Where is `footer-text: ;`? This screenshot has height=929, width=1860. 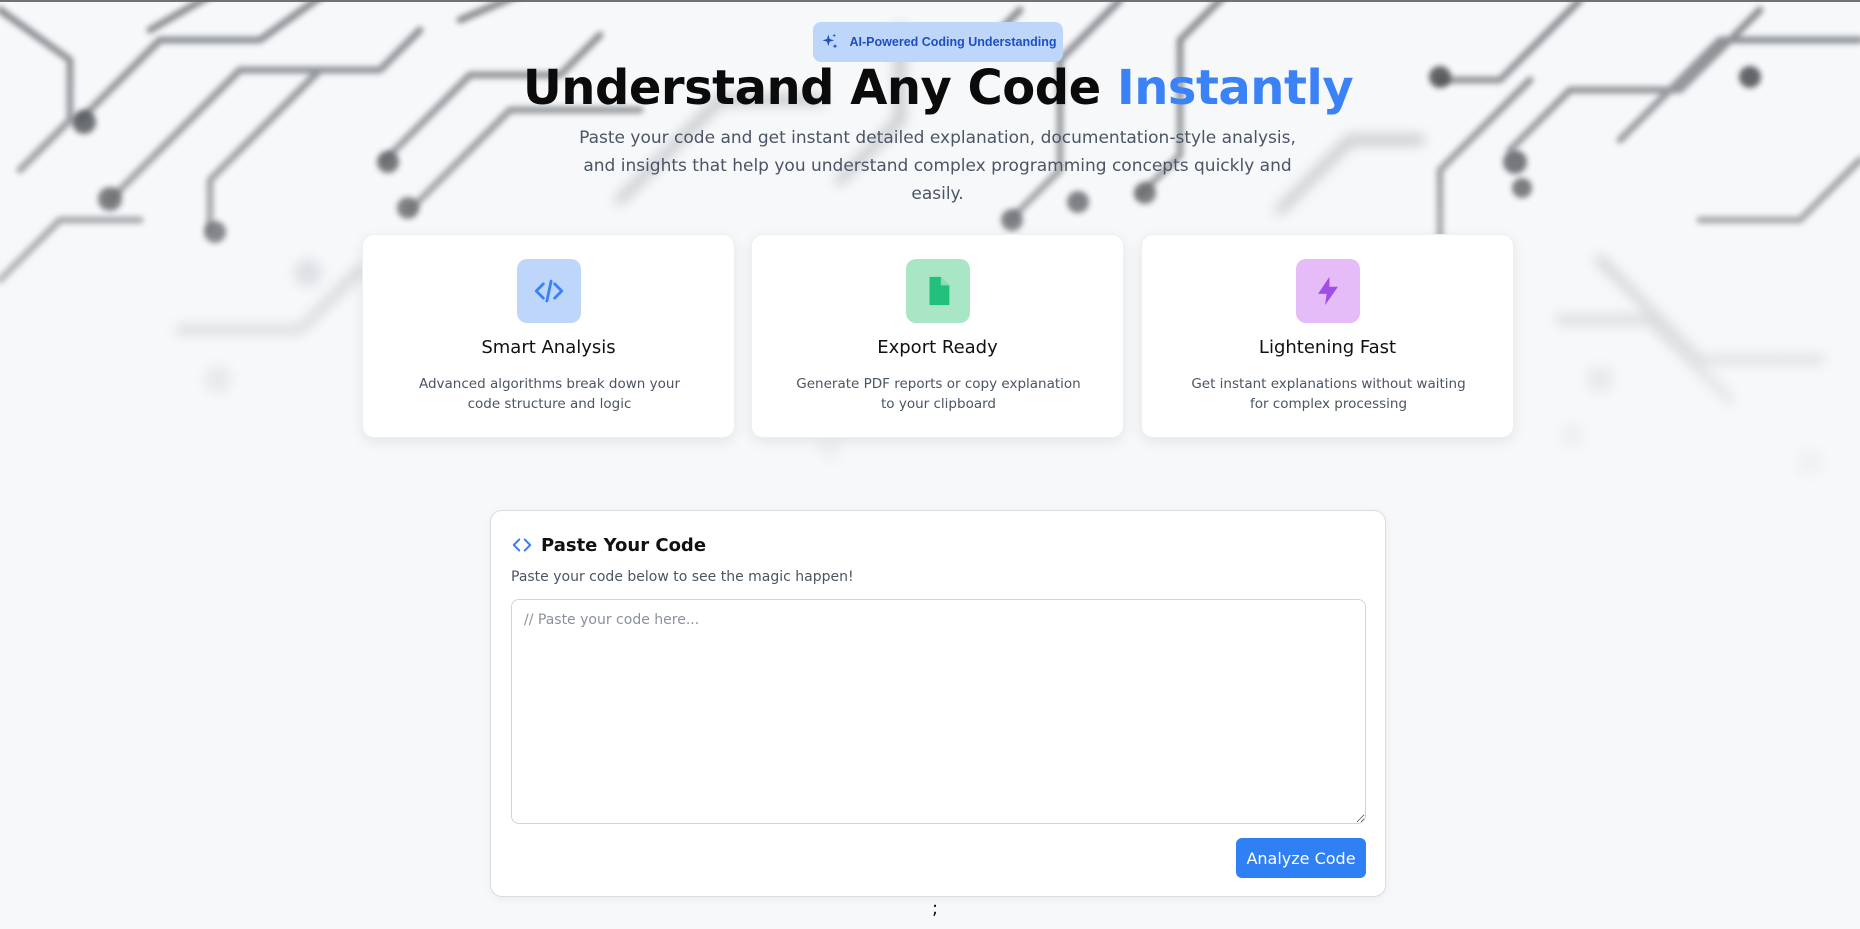 footer-text: ; is located at coordinates (935, 908).